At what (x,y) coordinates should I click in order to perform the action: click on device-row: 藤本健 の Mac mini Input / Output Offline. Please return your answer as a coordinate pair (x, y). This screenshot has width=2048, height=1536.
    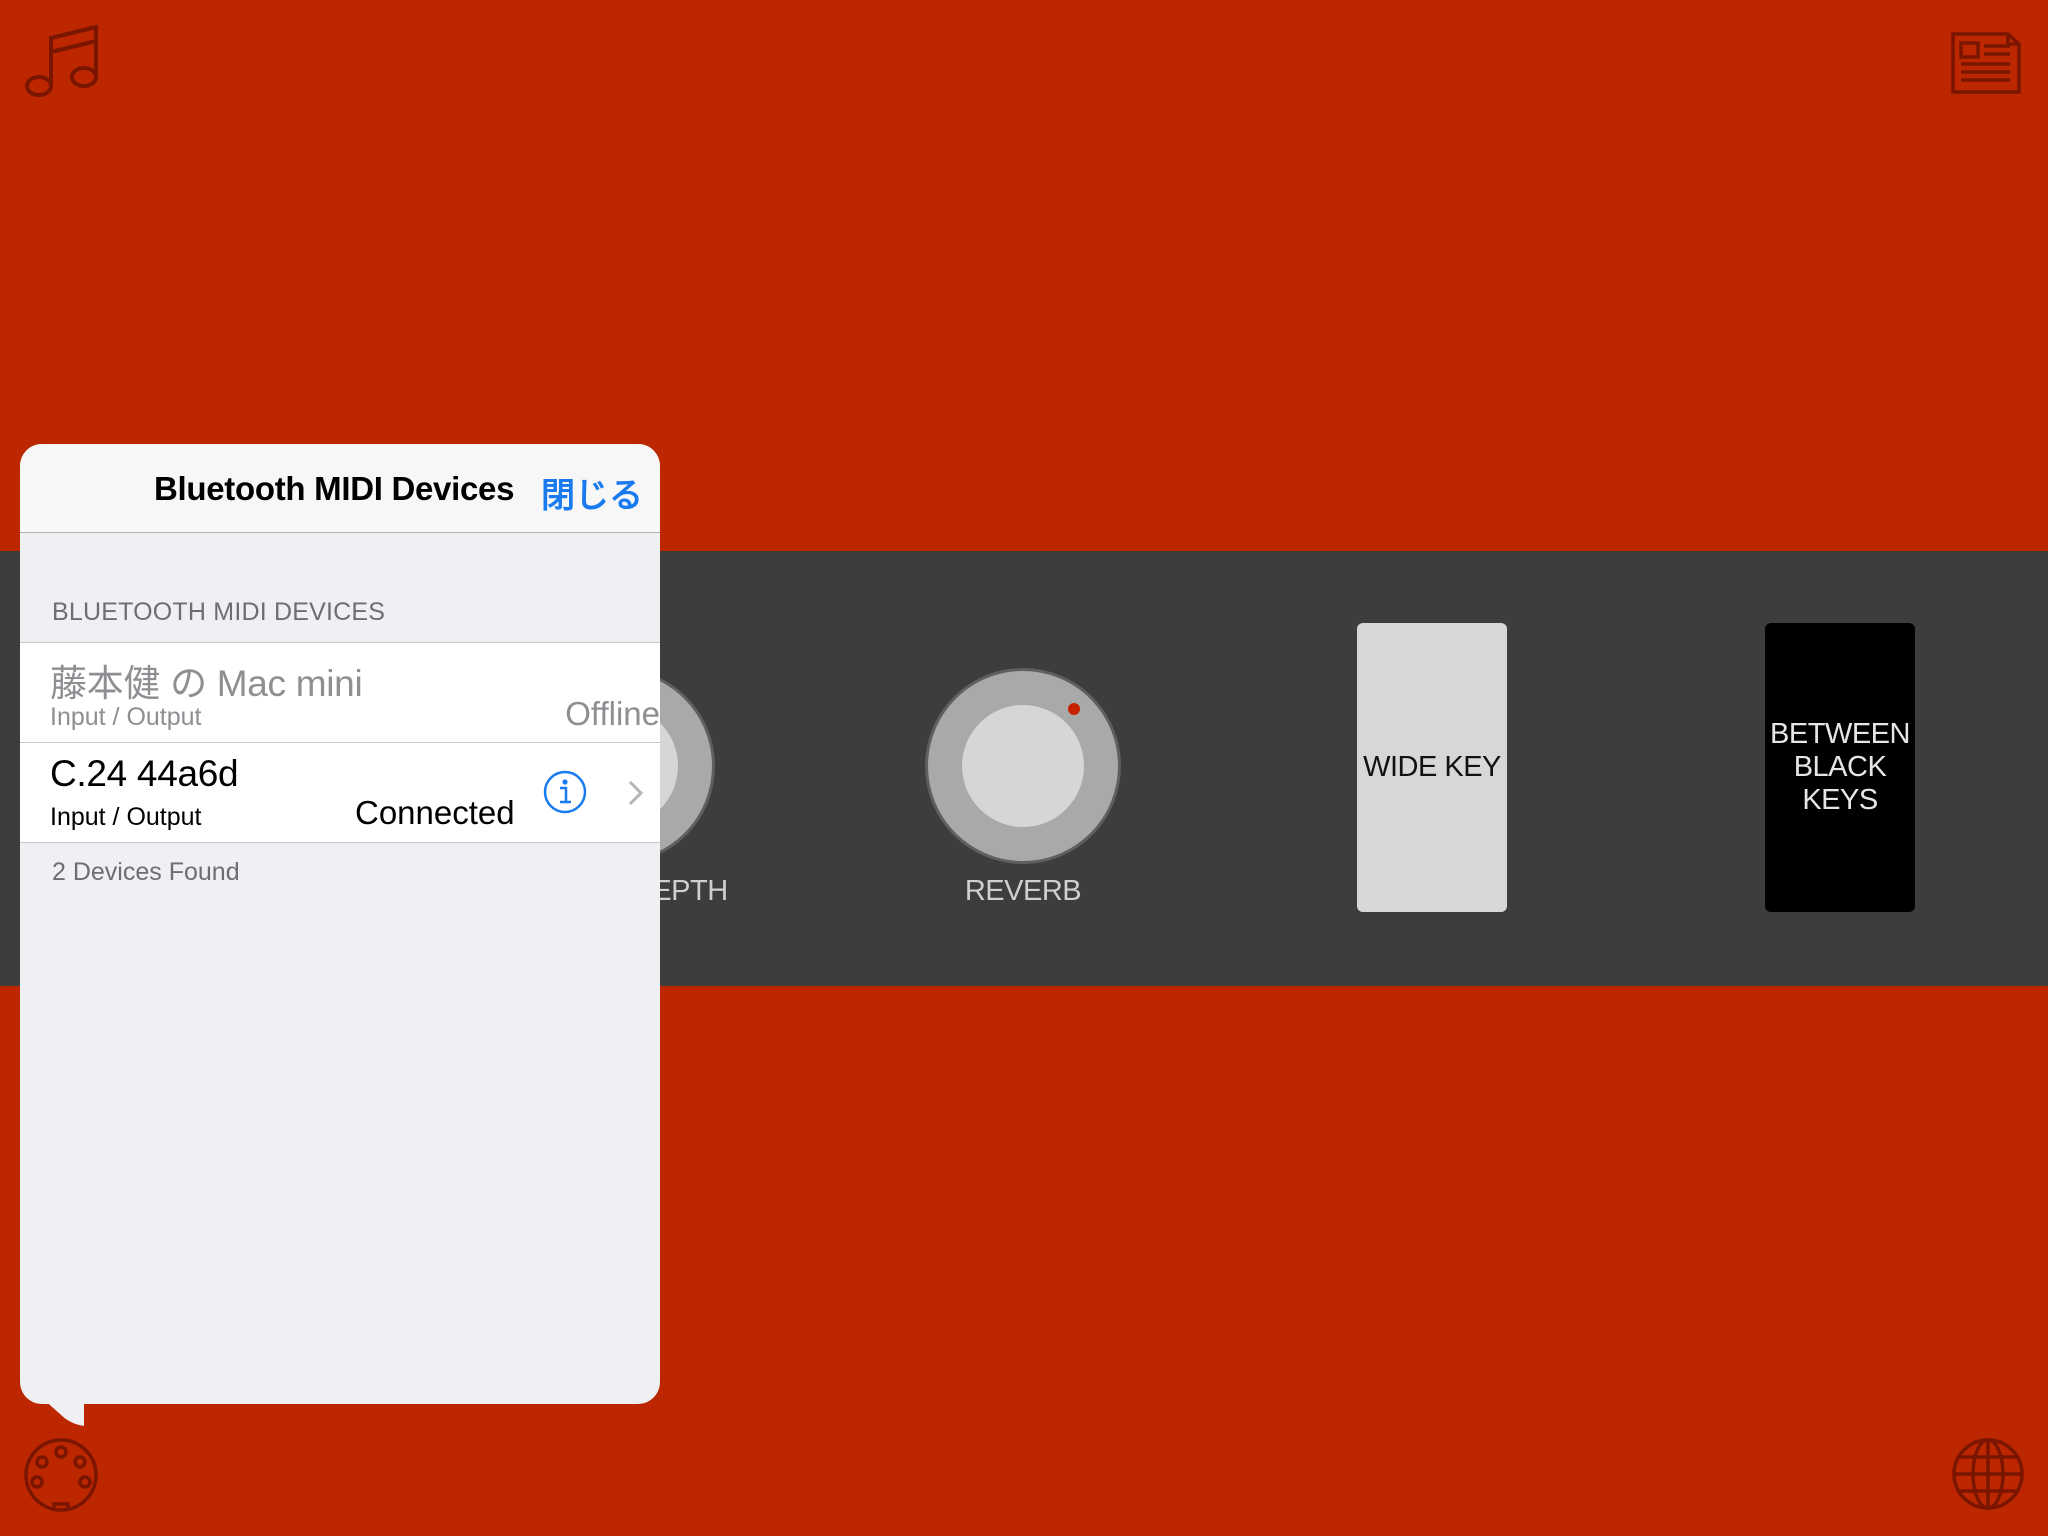
    Looking at the image, I should click on (340, 692).